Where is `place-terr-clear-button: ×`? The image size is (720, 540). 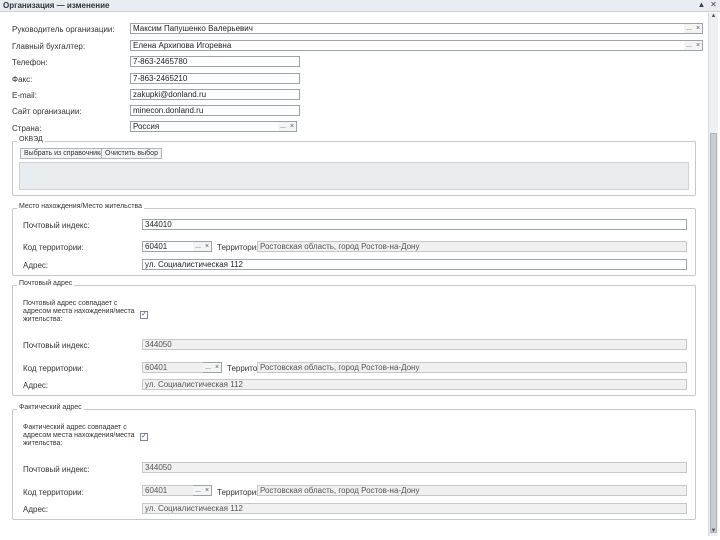 place-terr-clear-button: × is located at coordinates (207, 246).